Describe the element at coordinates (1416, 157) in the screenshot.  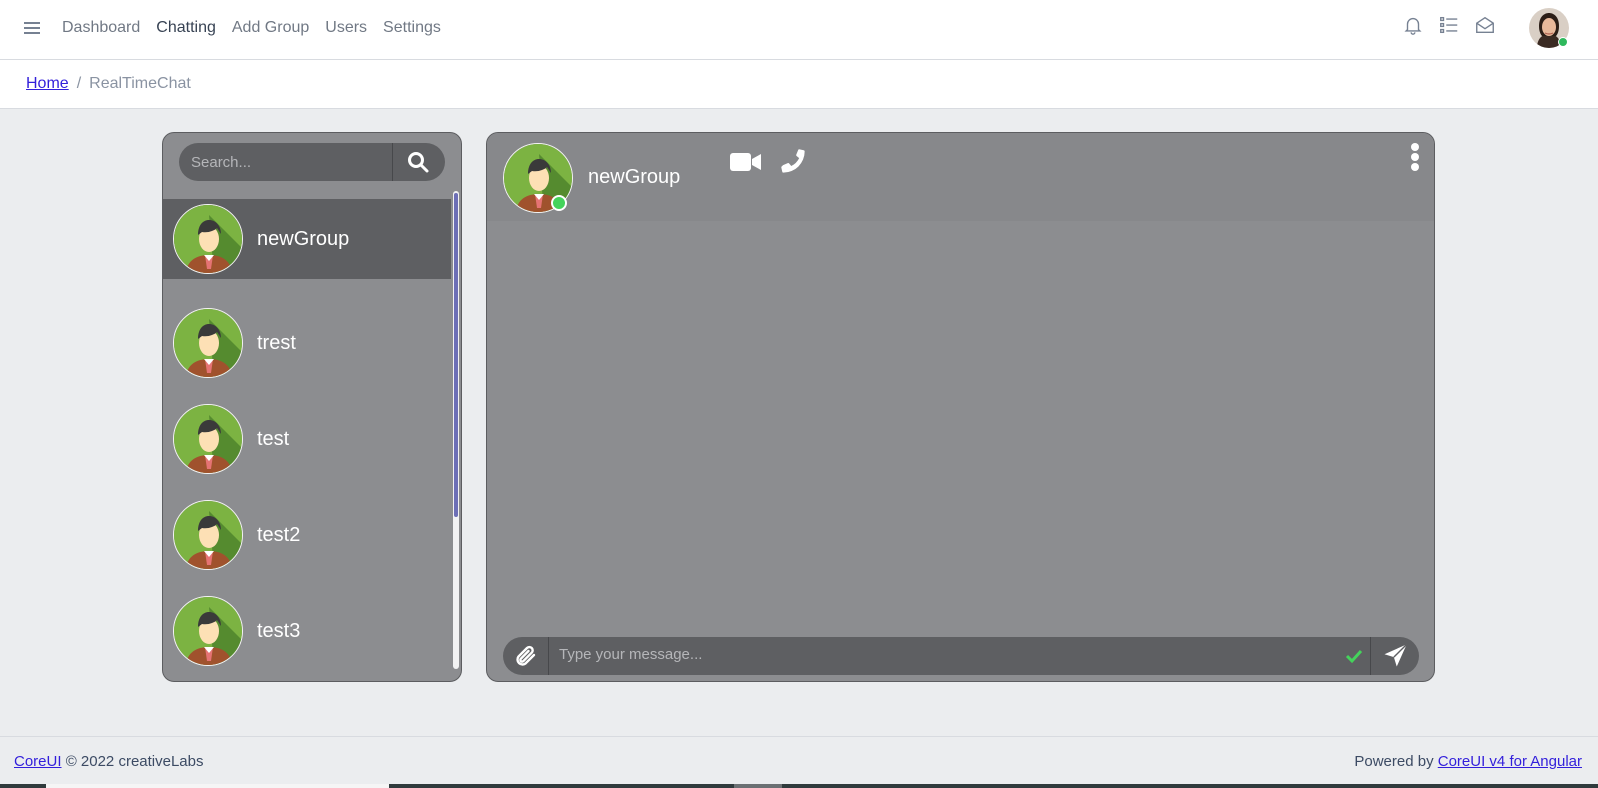
I see `more-options-icon` at that location.